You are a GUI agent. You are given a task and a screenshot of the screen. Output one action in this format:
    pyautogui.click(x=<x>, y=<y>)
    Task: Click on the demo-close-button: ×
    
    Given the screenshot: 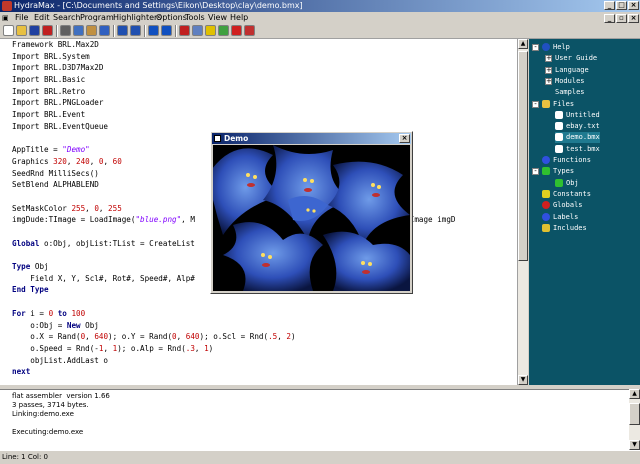 What is the action you would take?
    pyautogui.click(x=404, y=138)
    